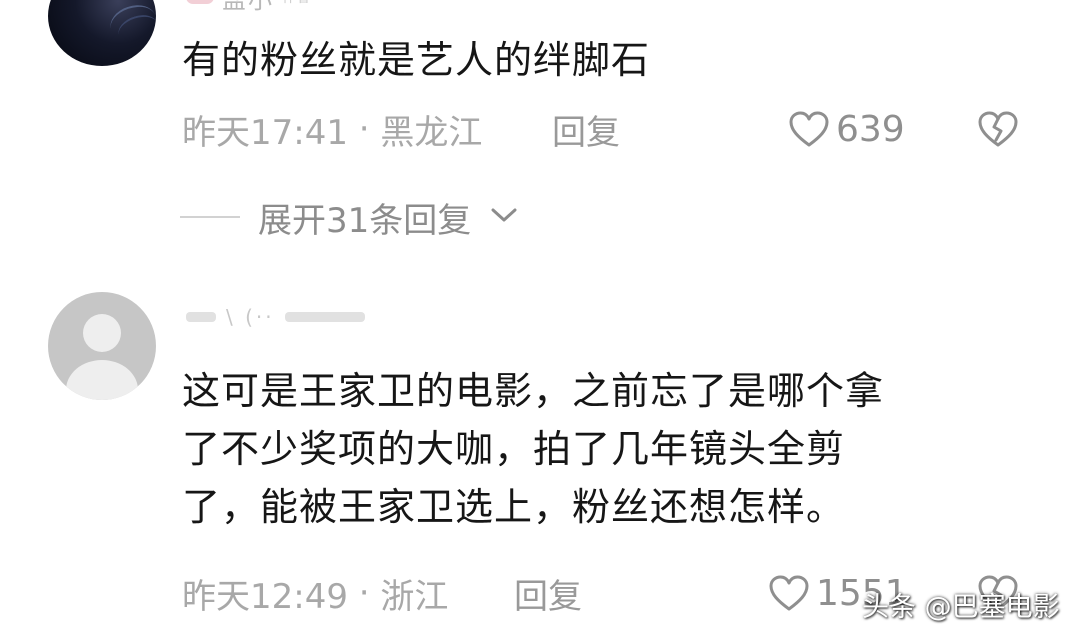  Describe the element at coordinates (961, 607) in the screenshot. I see `watermark-text: 头条 @巴塞电影` at that location.